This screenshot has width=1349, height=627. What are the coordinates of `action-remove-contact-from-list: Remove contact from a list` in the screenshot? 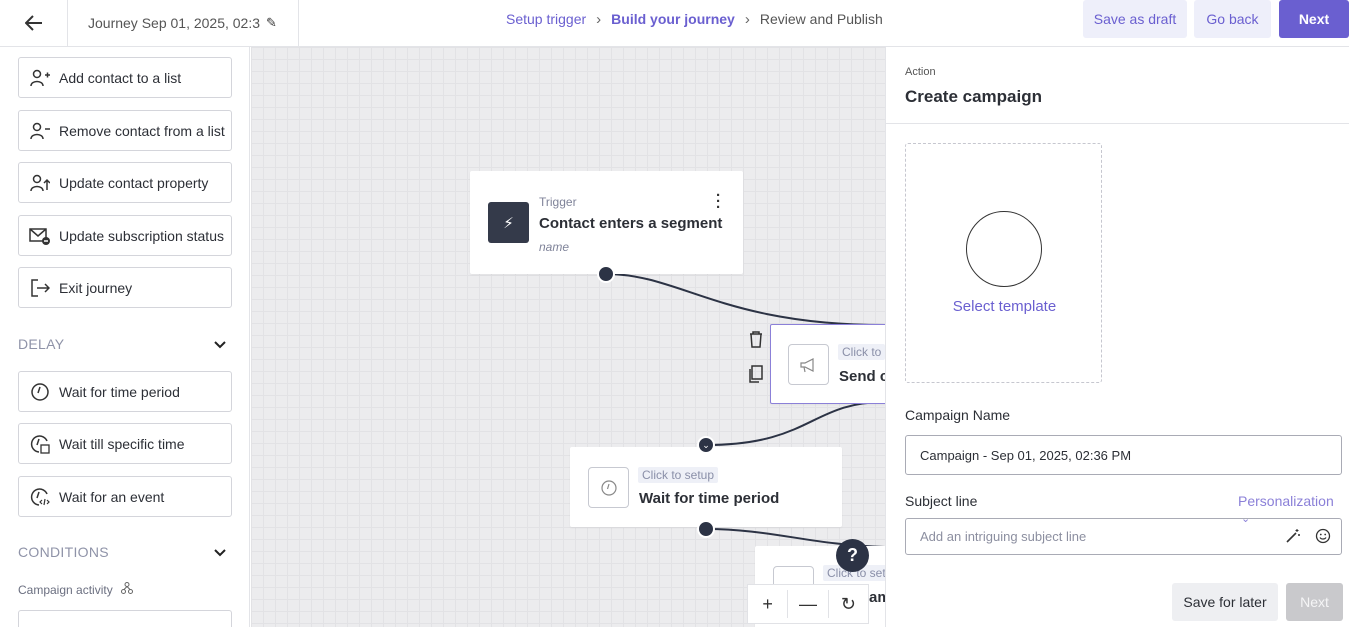 It's located at (125, 130).